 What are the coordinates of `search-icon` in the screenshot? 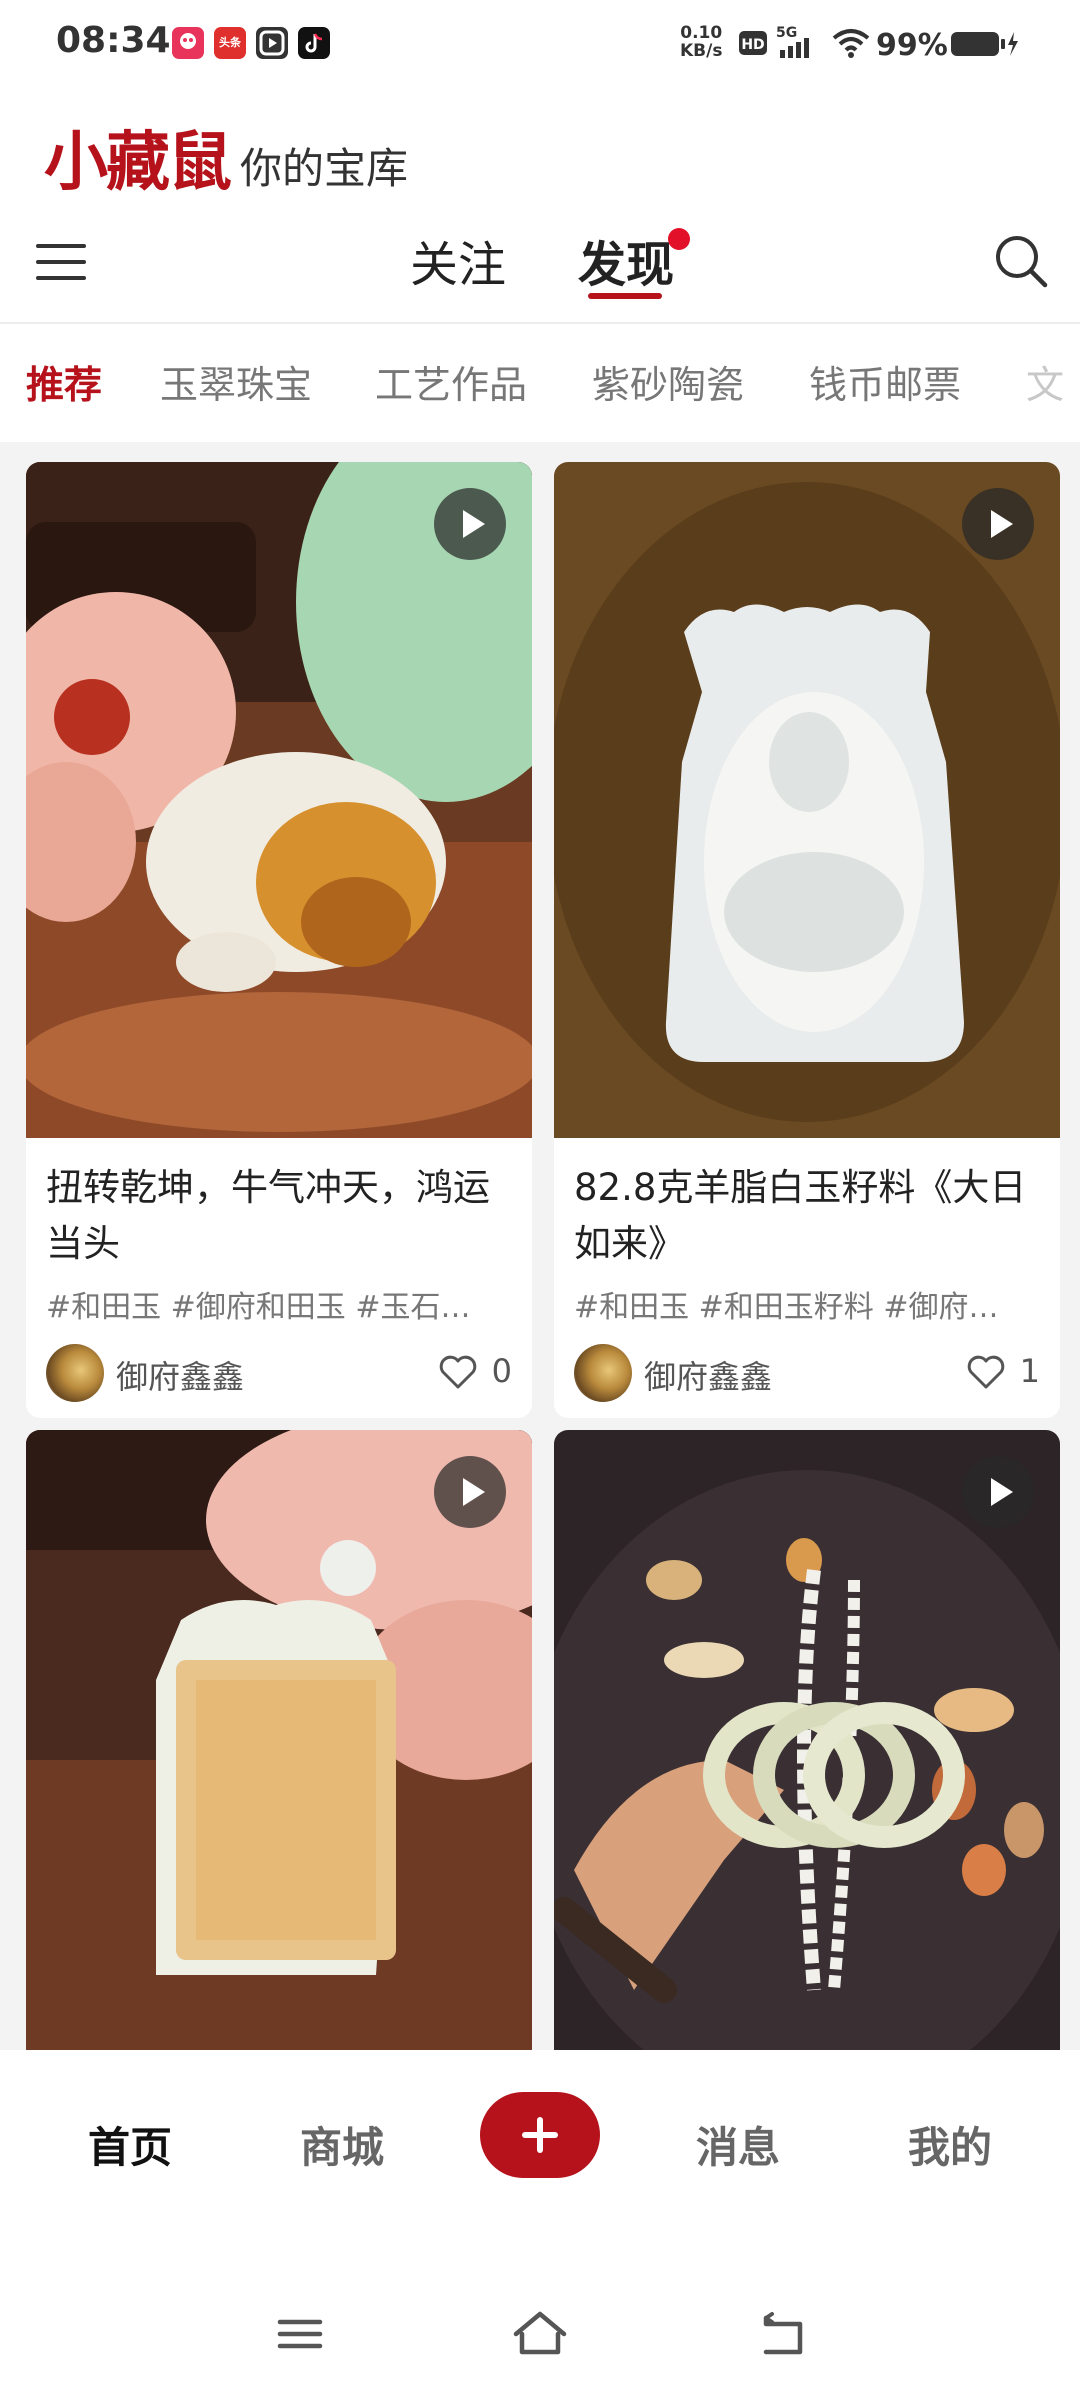 It's located at (1021, 261).